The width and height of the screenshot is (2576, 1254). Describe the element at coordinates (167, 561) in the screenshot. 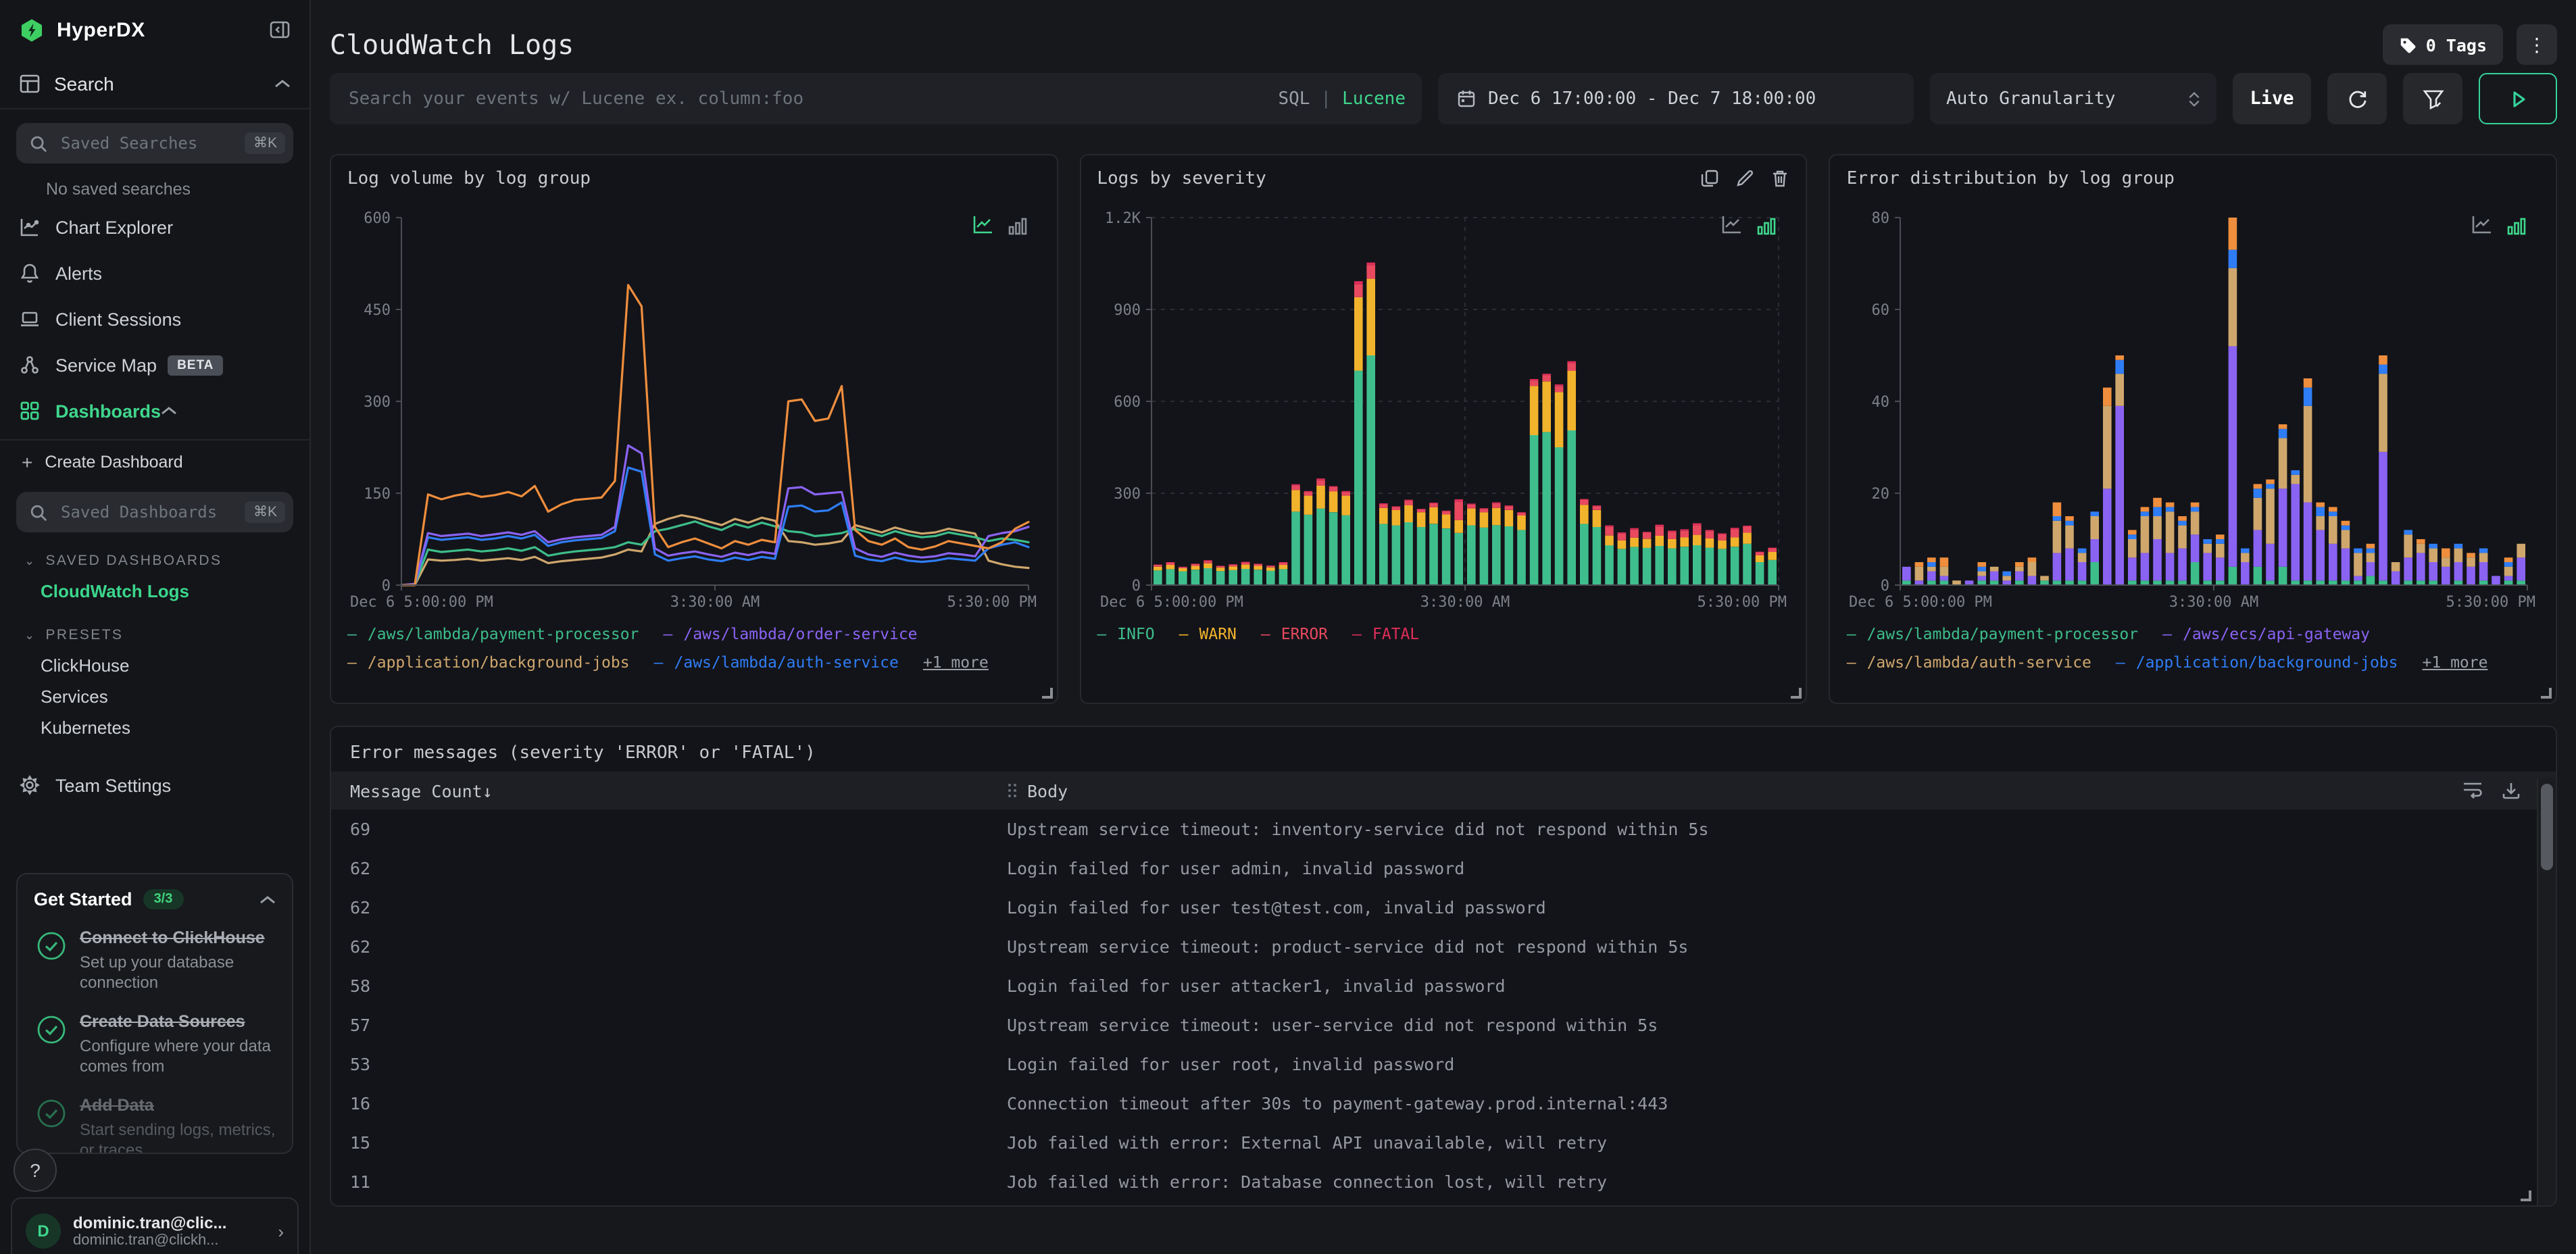

I see `saved-dashboards-section-header: ⌄ SAVED DASHBOARDS` at that location.